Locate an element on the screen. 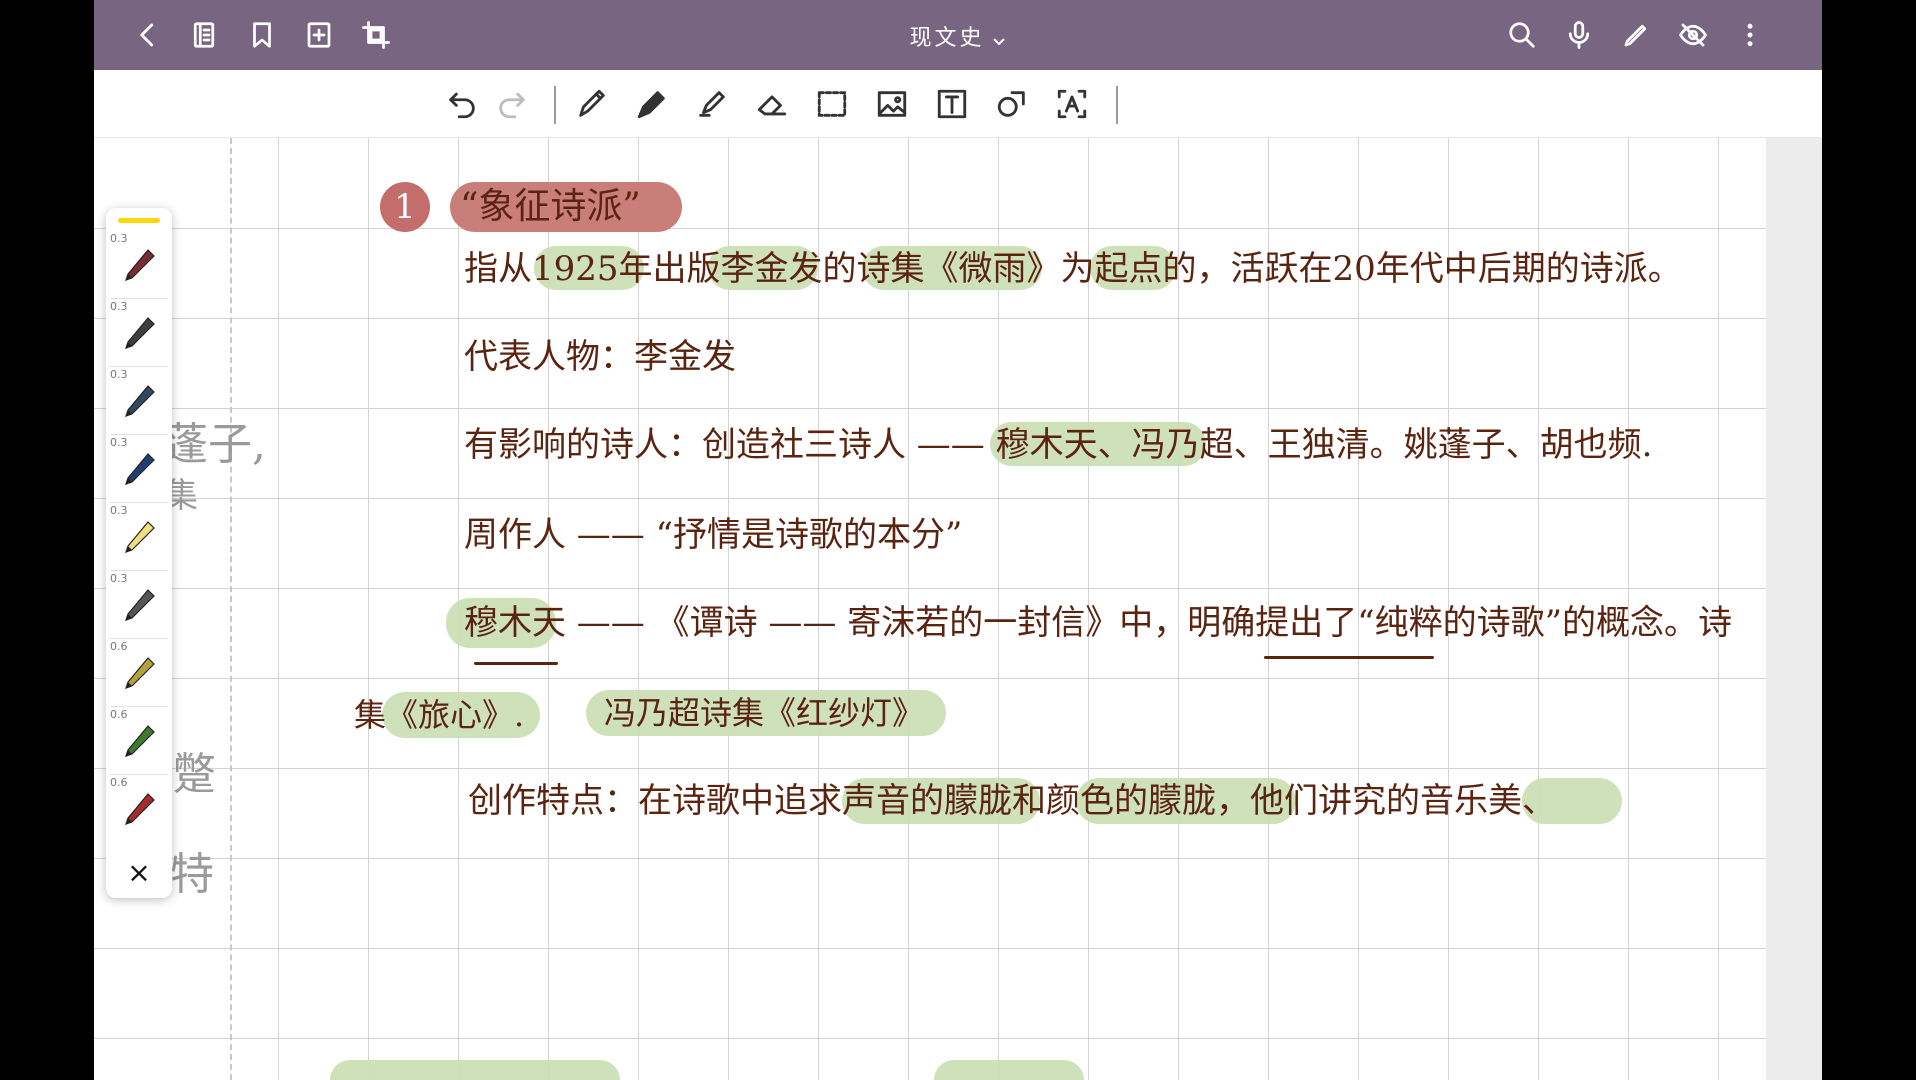 The width and height of the screenshot is (1916, 1080). margin-line is located at coordinates (231, 609).